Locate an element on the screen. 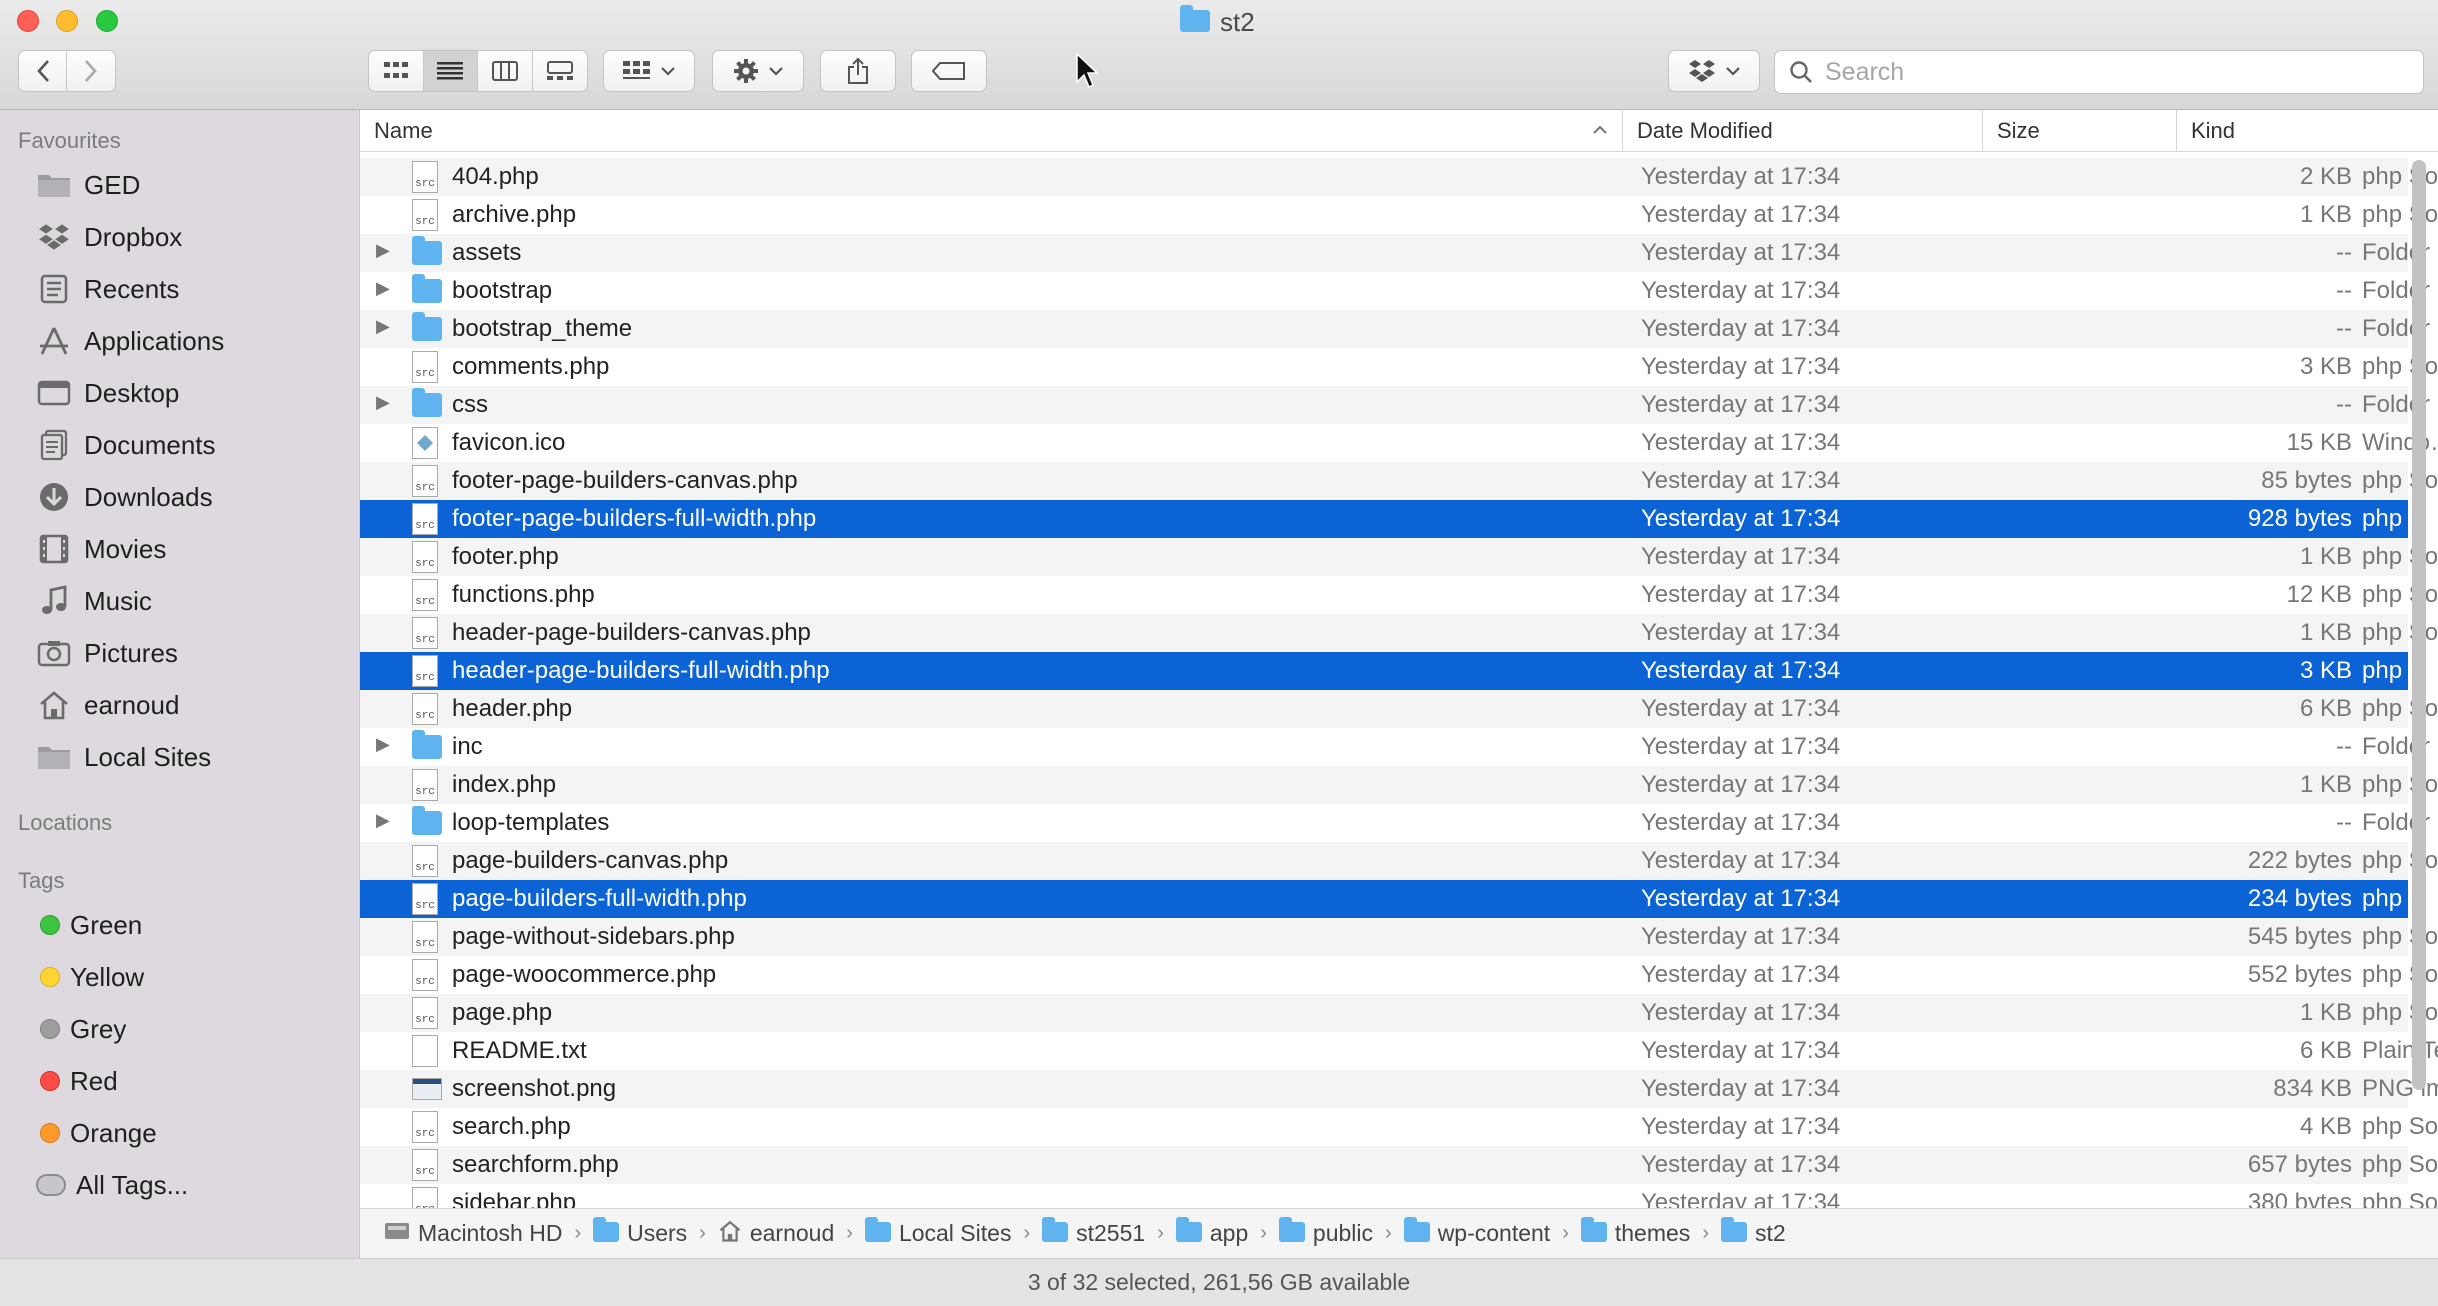  sidebar-tag-red: Red is located at coordinates (180, 1081).